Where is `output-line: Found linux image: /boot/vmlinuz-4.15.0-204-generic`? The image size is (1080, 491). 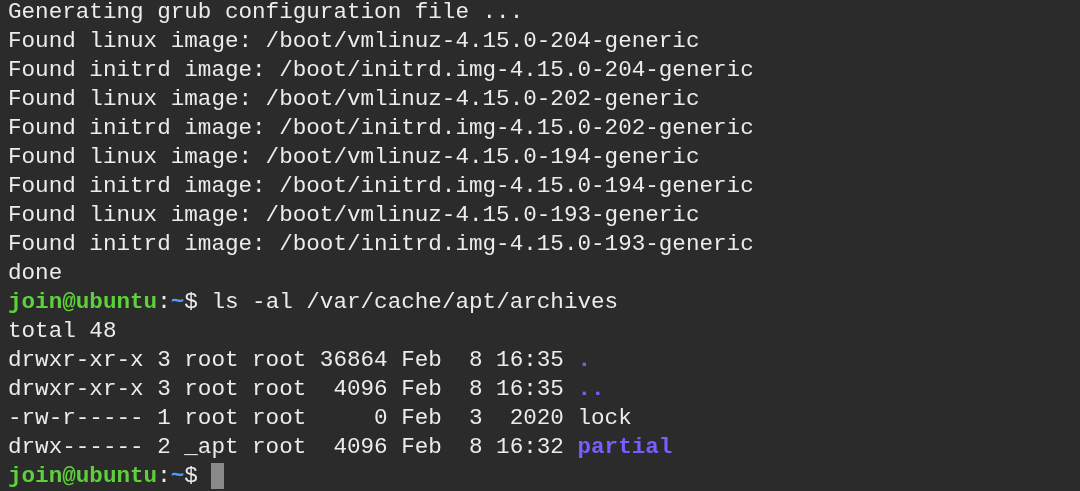 output-line: Found linux image: /boot/vmlinuz-4.15.0-204-generic is located at coordinates (354, 41).